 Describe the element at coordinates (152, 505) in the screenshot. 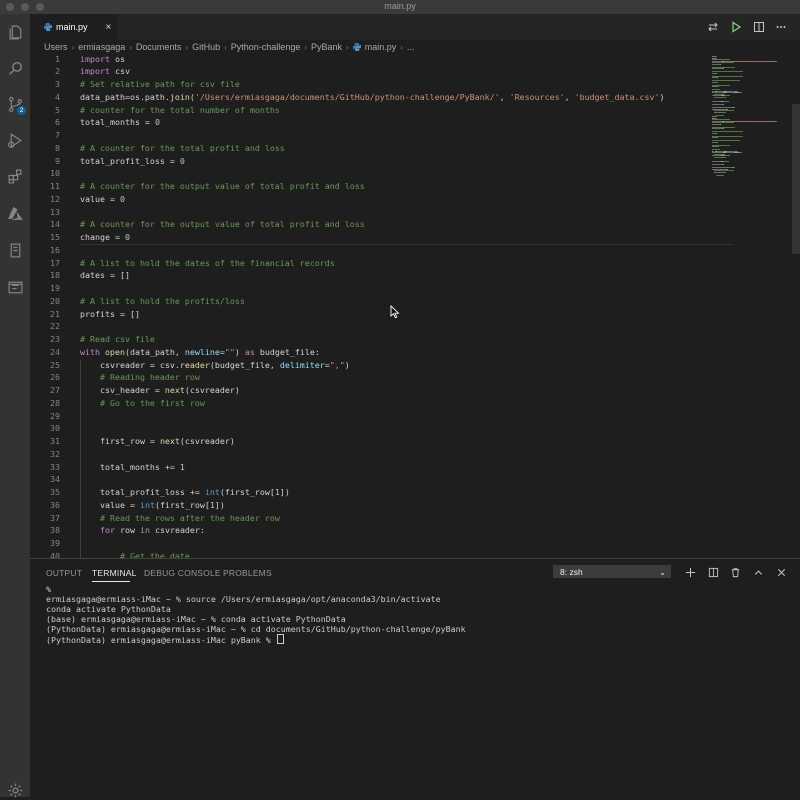

I see `code-text: value = int(first_row[1])` at that location.